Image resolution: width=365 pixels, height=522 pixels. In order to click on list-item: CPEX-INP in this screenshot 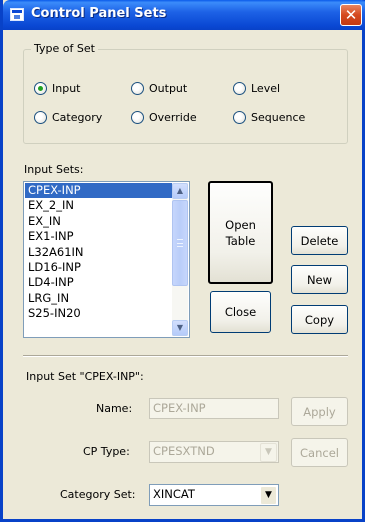, I will do `click(99, 191)`.